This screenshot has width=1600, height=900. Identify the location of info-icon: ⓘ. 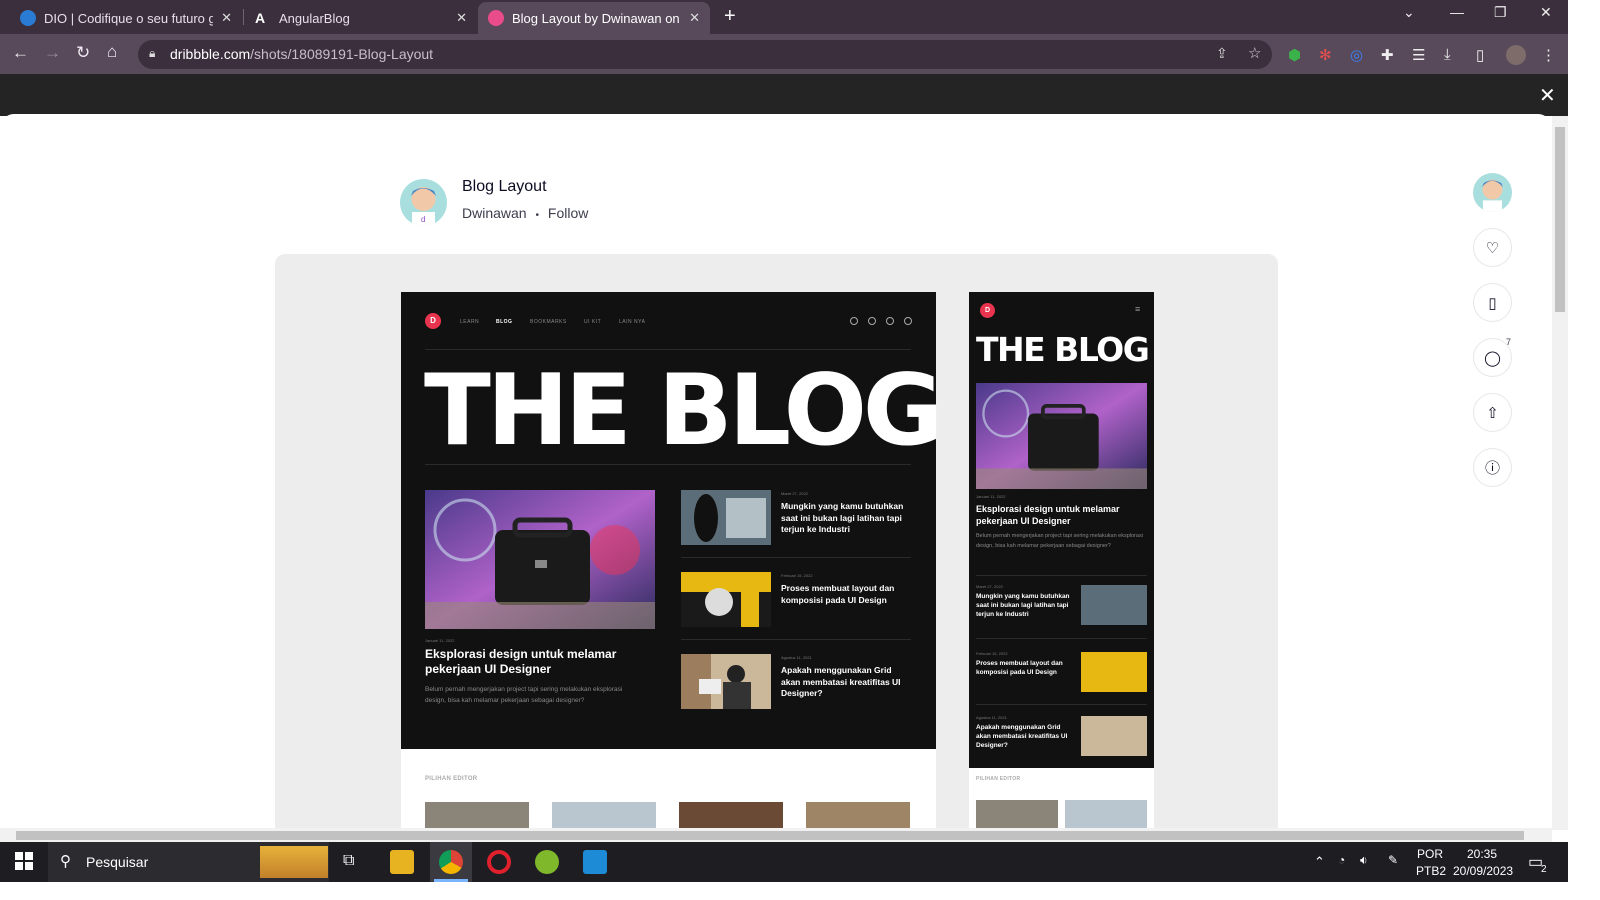
(1492, 468).